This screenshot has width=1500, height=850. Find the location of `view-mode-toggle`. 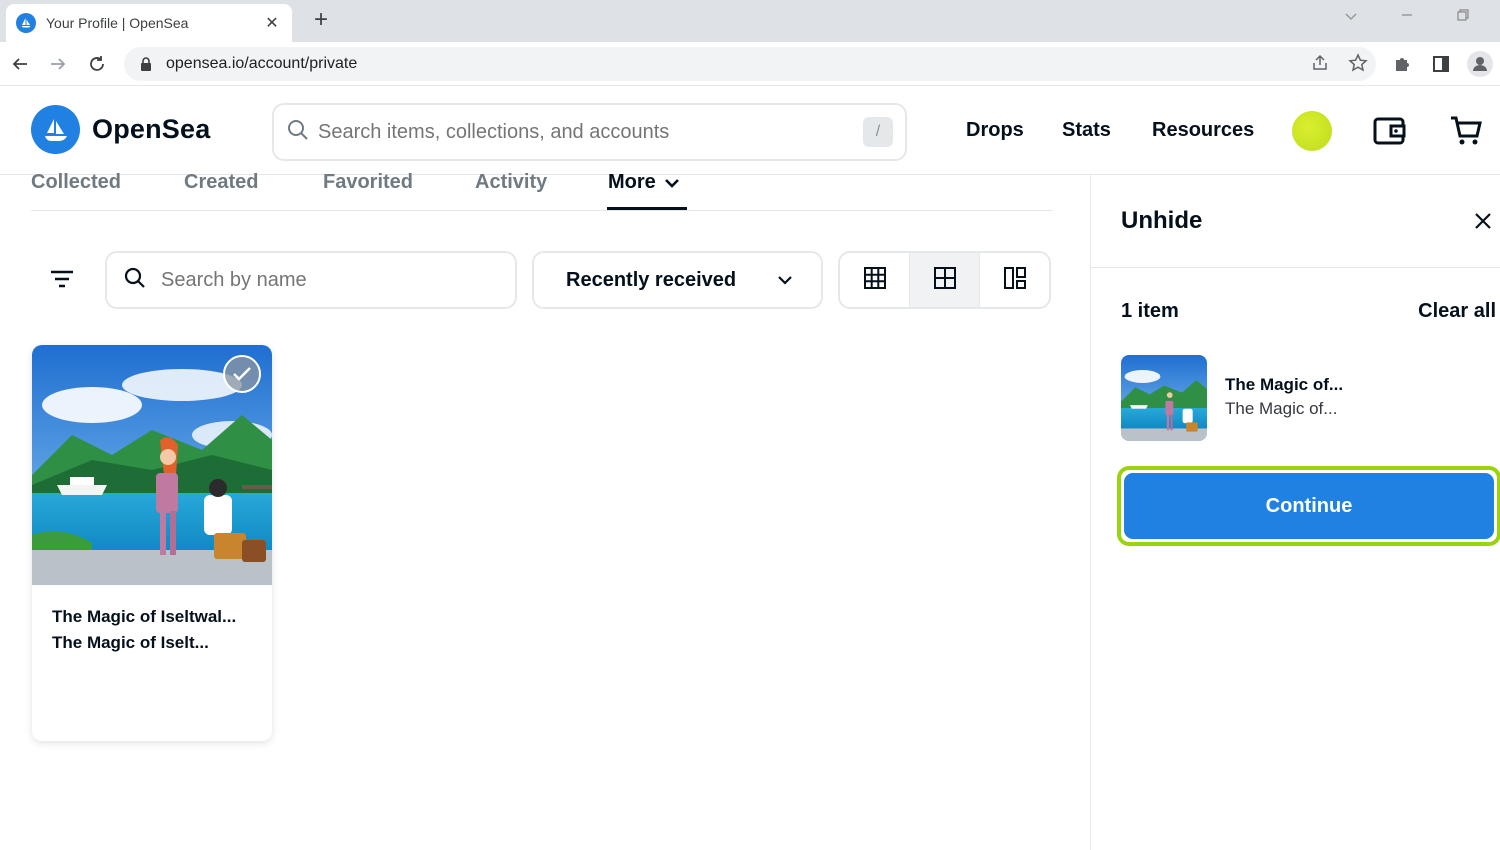

view-mode-toggle is located at coordinates (944, 280).